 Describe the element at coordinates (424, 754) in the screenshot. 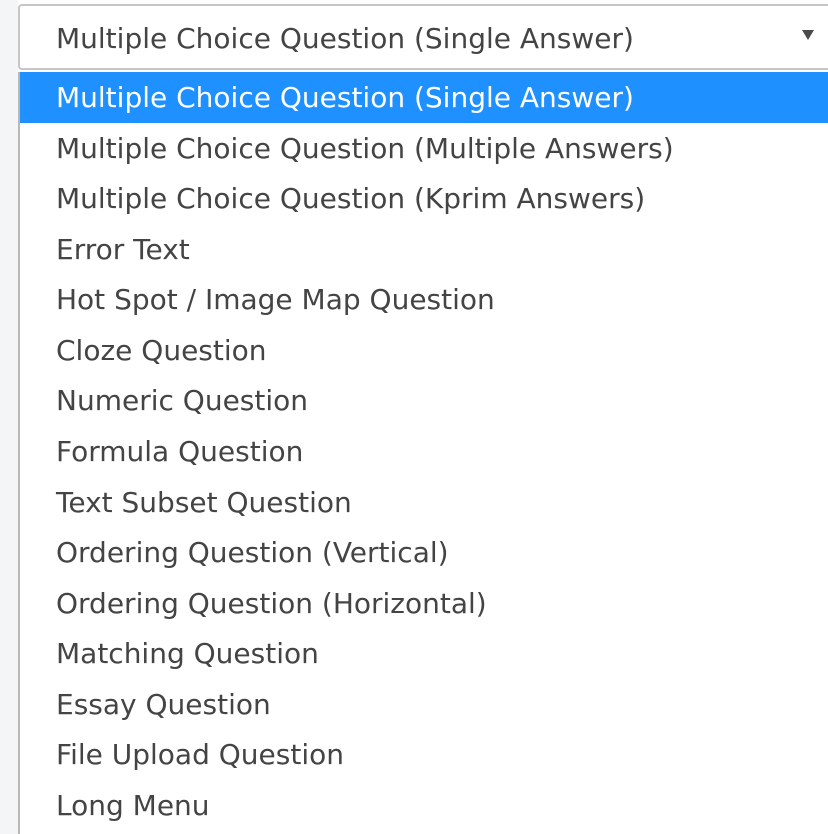

I see `option-file-upload: File Upload Question` at that location.